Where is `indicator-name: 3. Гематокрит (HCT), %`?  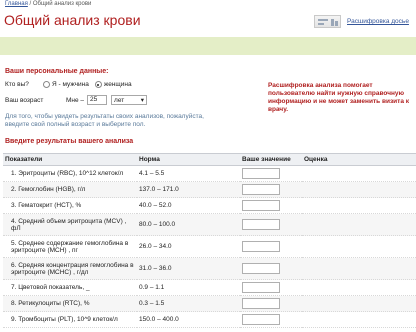
indicator-name: 3. Гематокрит (HCT), % is located at coordinates (70, 205).